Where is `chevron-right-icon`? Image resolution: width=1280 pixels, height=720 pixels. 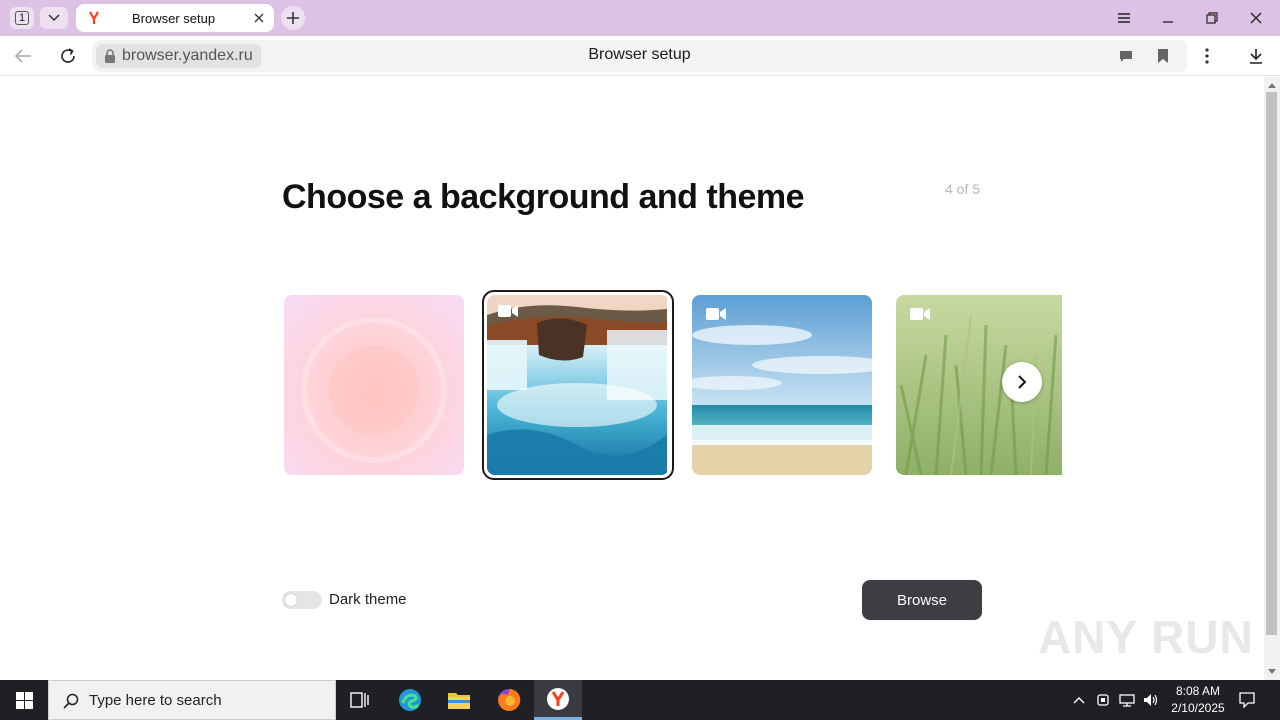
chevron-right-icon is located at coordinates (1022, 382).